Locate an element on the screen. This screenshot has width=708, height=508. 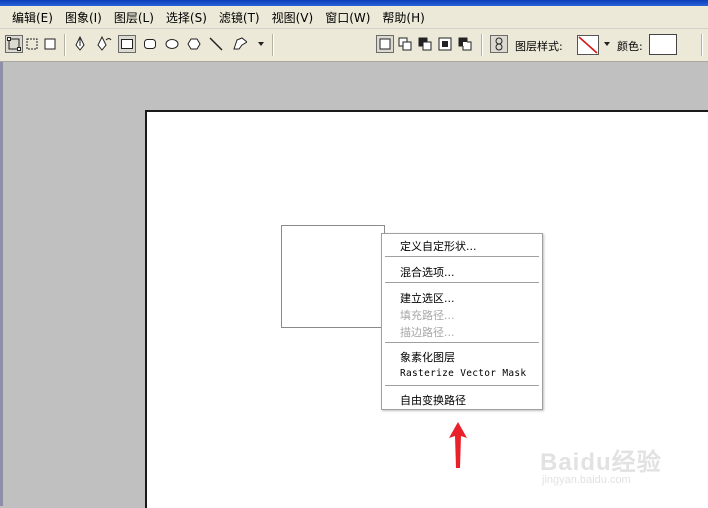
menu-help: 帮助(H) is located at coordinates (403, 17).